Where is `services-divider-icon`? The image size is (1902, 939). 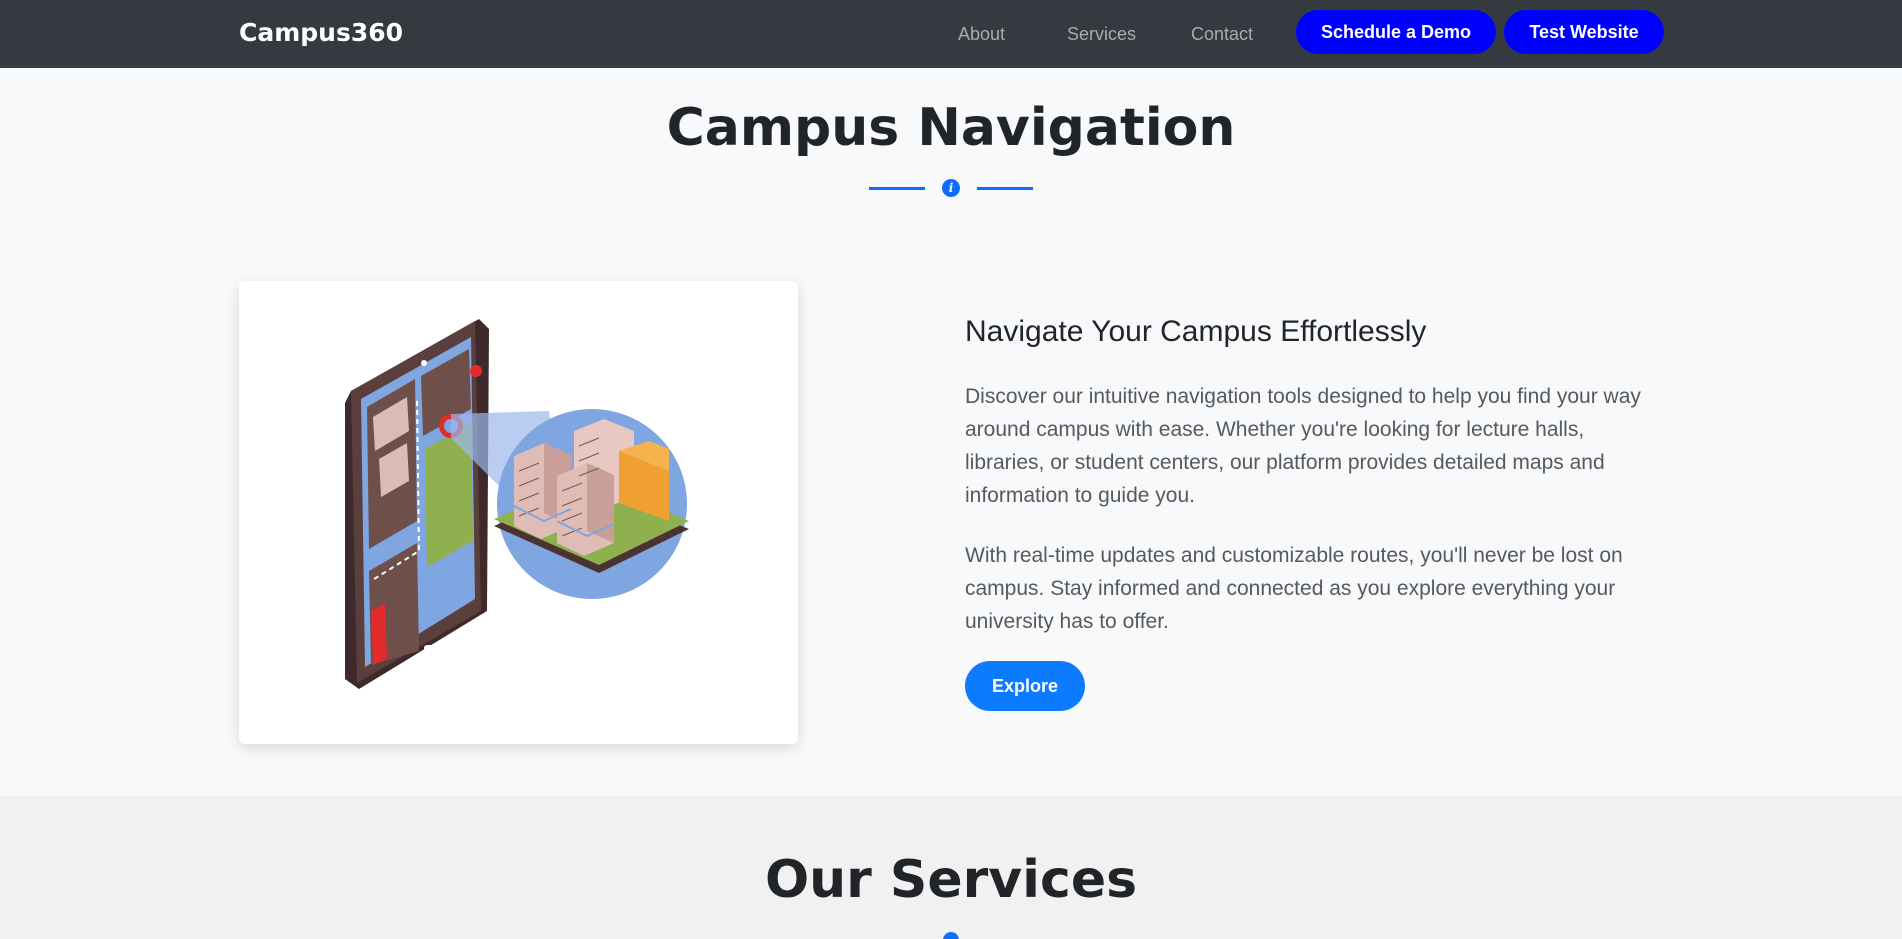 services-divider-icon is located at coordinates (951, 935).